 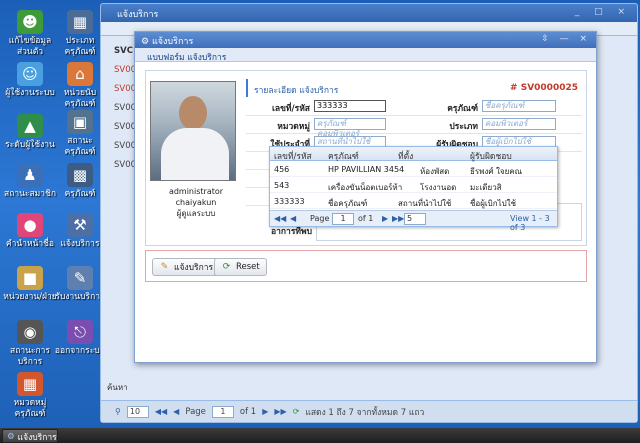 I want to click on desktop-icon-label: หน่วยนับครุภัณฑ์, so click(x=80, y=98).